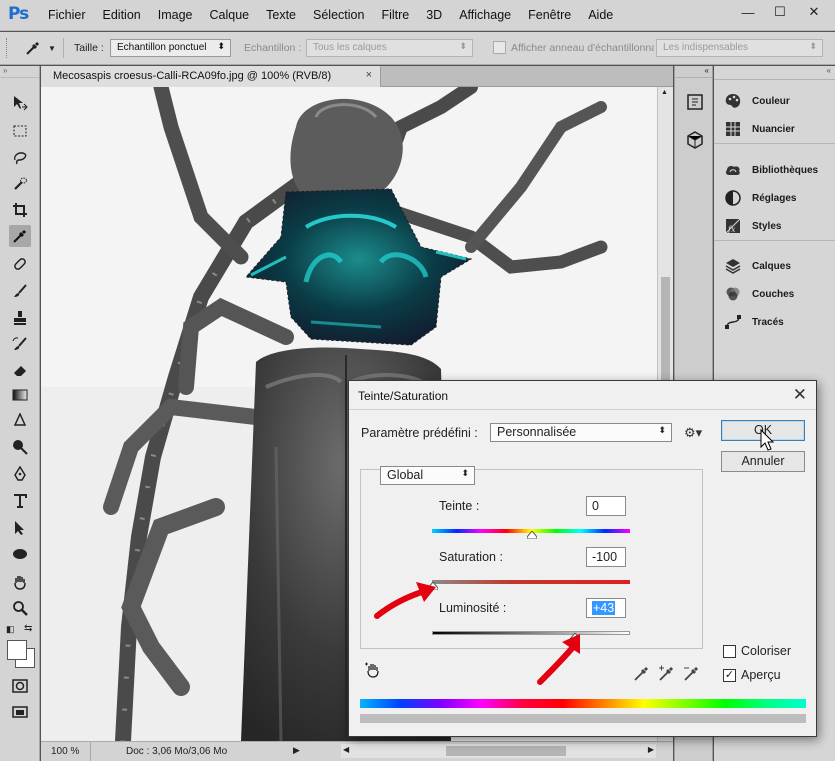 The image size is (835, 761). What do you see at coordinates (20, 686) in the screenshot?
I see `quick-mask-icon` at bounding box center [20, 686].